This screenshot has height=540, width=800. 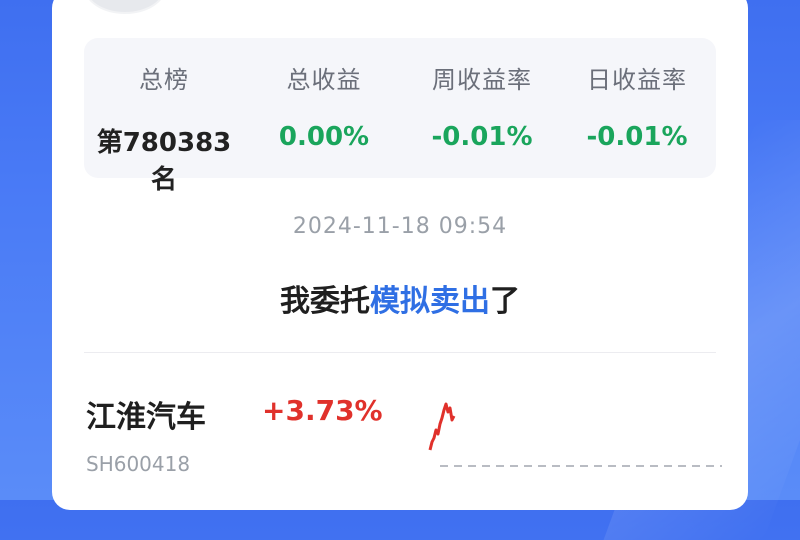 I want to click on stock-change: +3.73%, so click(x=322, y=410).